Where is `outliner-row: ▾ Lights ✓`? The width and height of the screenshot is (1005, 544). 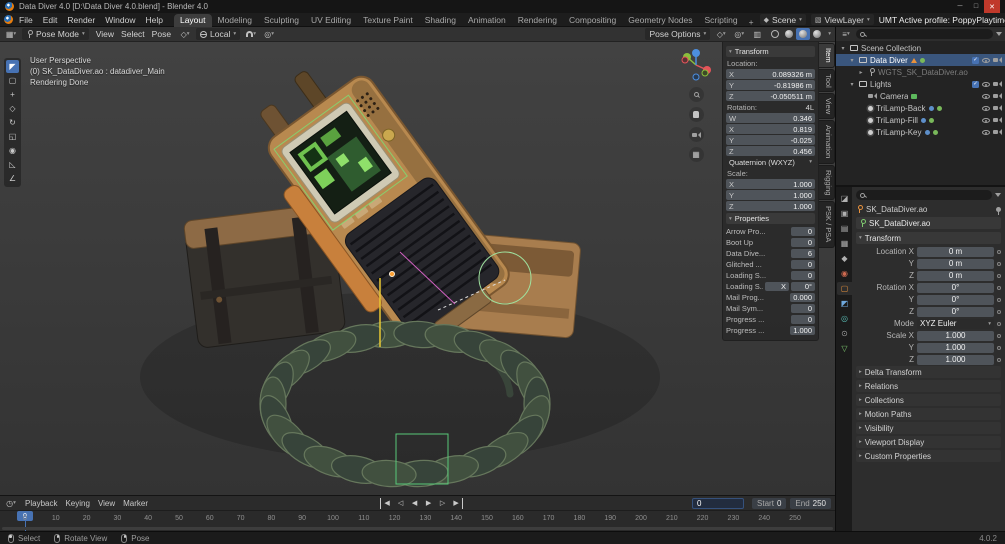
outliner-row: ▾ Lights ✓ is located at coordinates (920, 84).